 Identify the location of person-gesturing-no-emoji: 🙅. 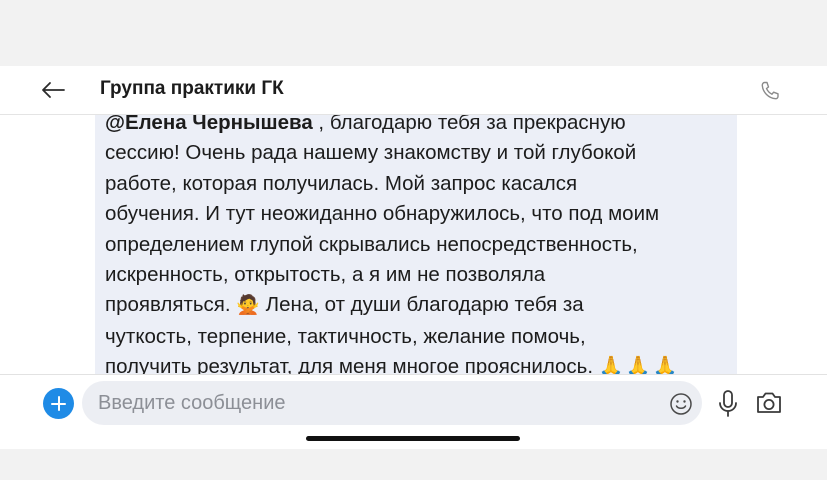
(248, 306).